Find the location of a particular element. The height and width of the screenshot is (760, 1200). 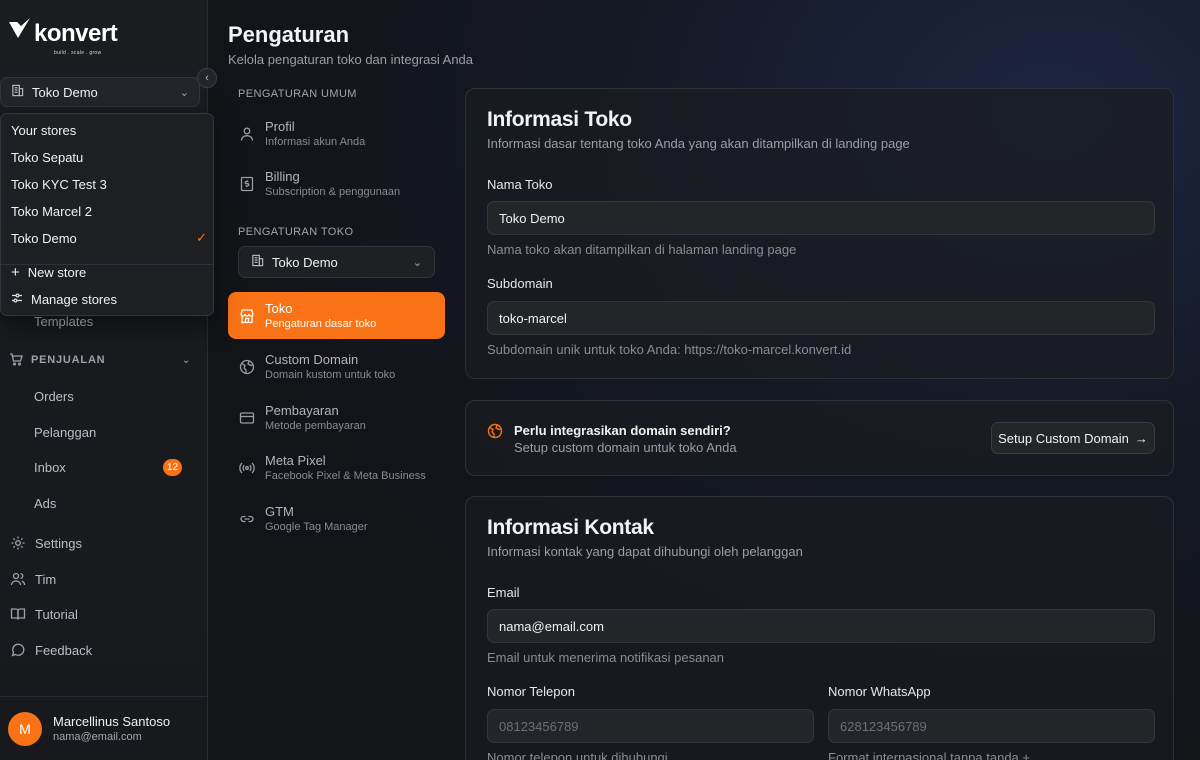

store-name: Toko KYC Test 3 is located at coordinates (59, 184).